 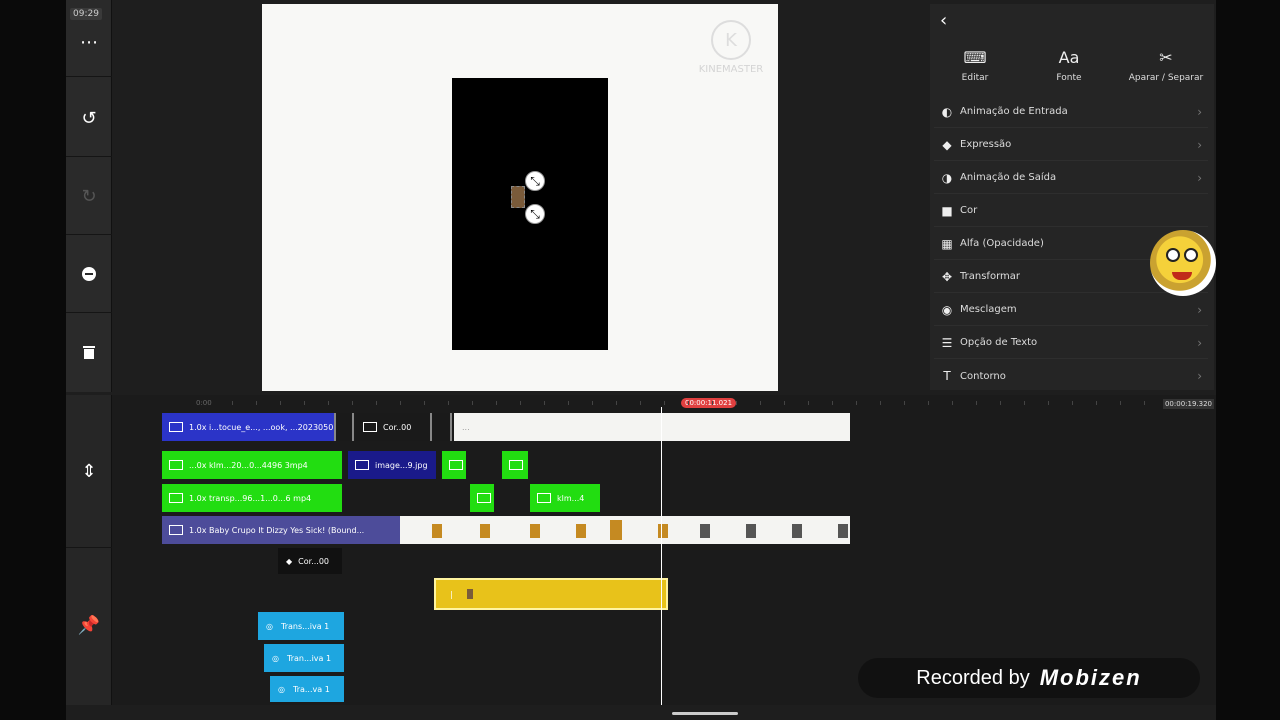 I want to click on tab-fonte-label: Fonte, so click(x=1069, y=78).